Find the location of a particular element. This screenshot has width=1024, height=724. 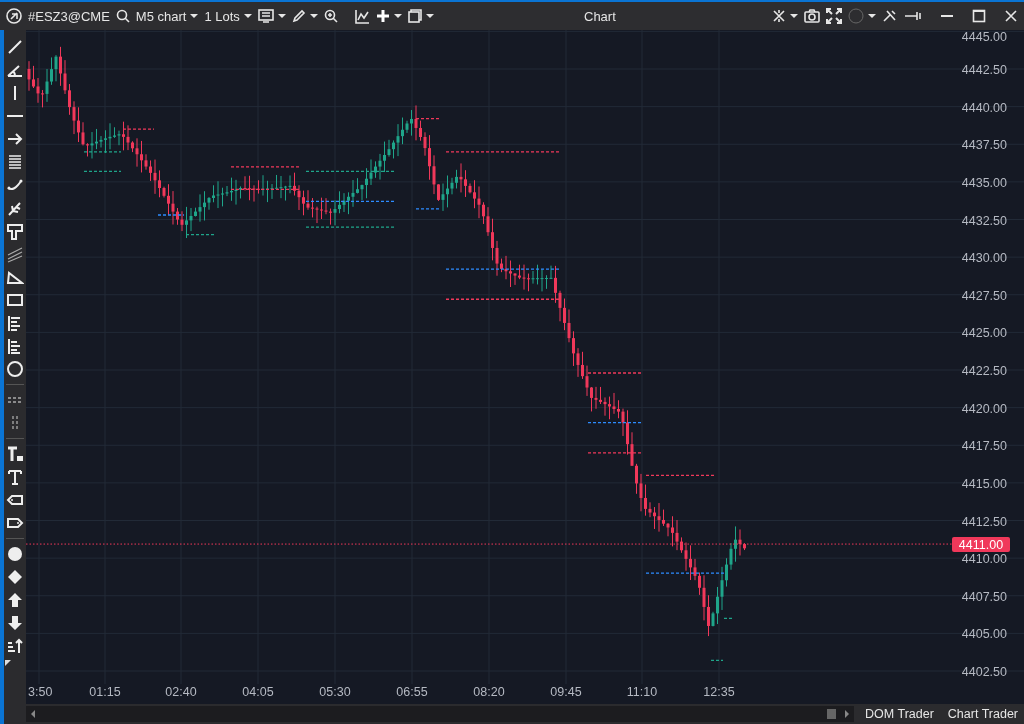

price-axis-label: 4440.00 is located at coordinates (984, 107).